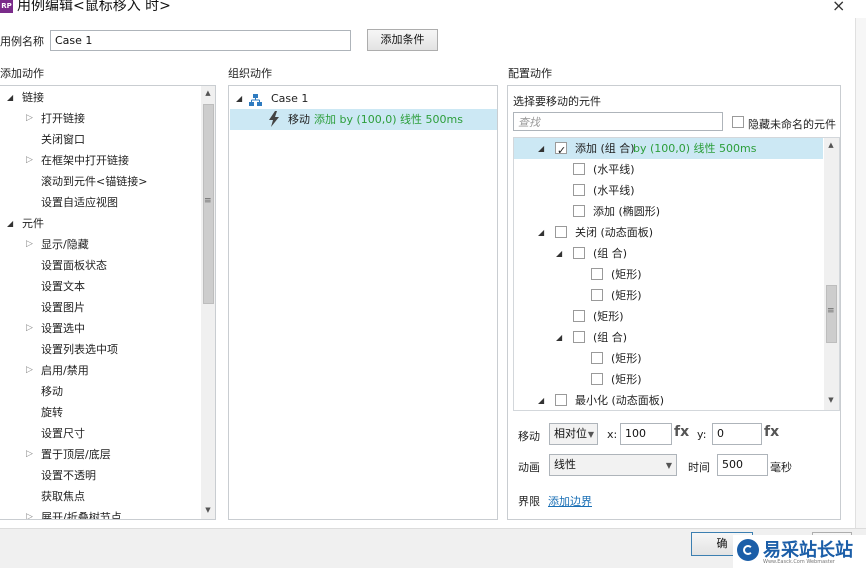 The width and height of the screenshot is (866, 568). What do you see at coordinates (100, 328) in the screenshot?
I see `add-action-item: ▷ 设置选中` at bounding box center [100, 328].